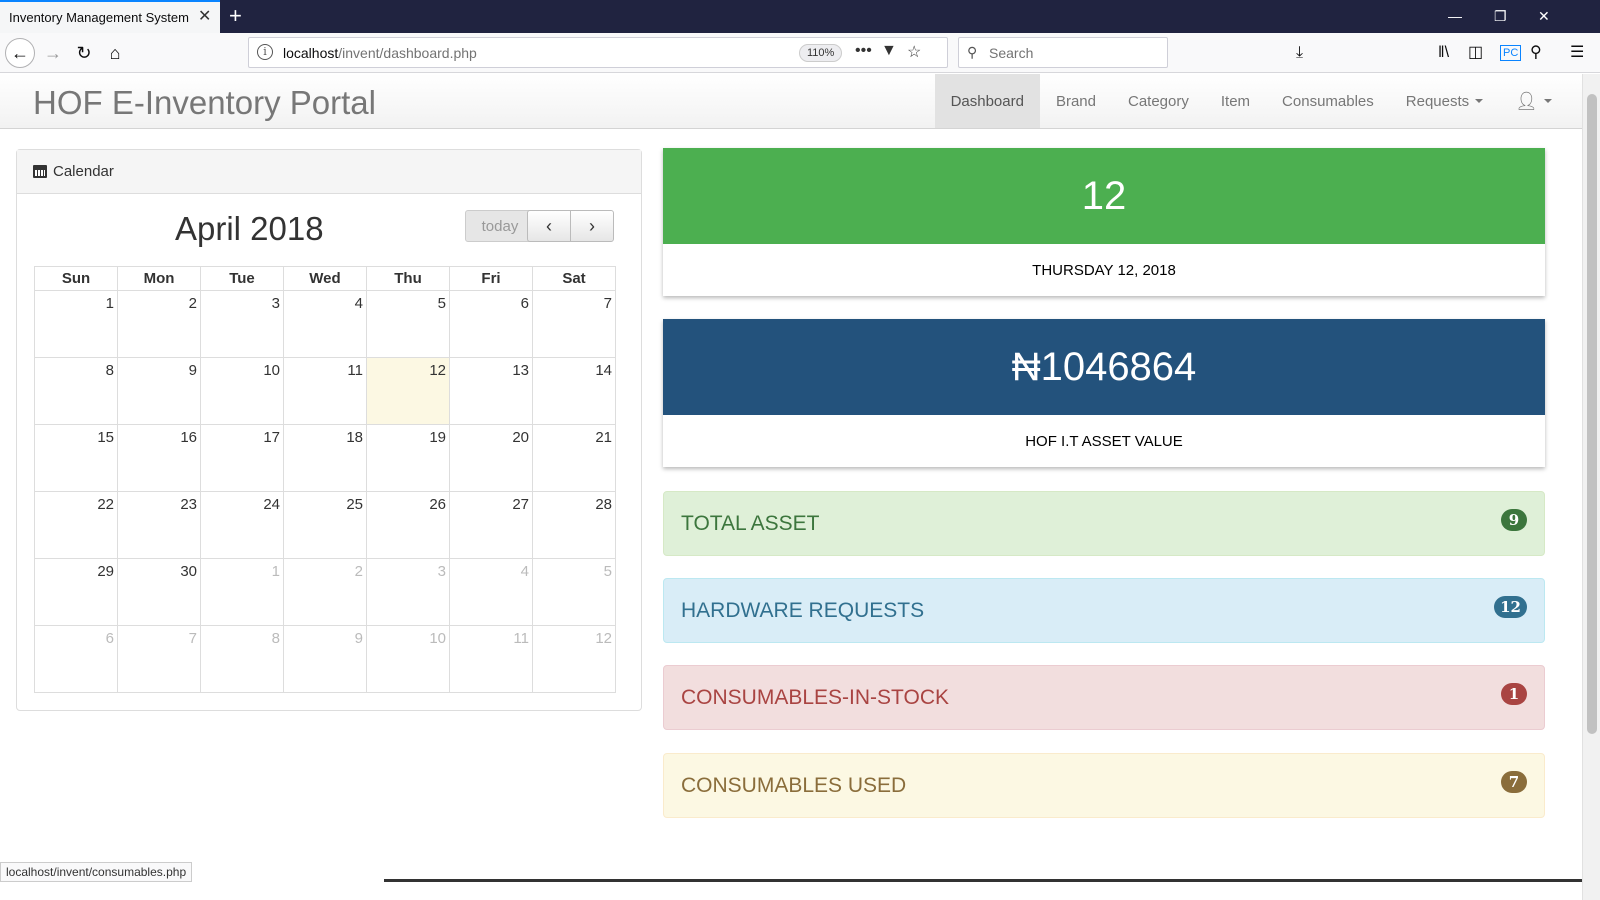  What do you see at coordinates (325, 391) in the screenshot?
I see `calendar-day: 11` at bounding box center [325, 391].